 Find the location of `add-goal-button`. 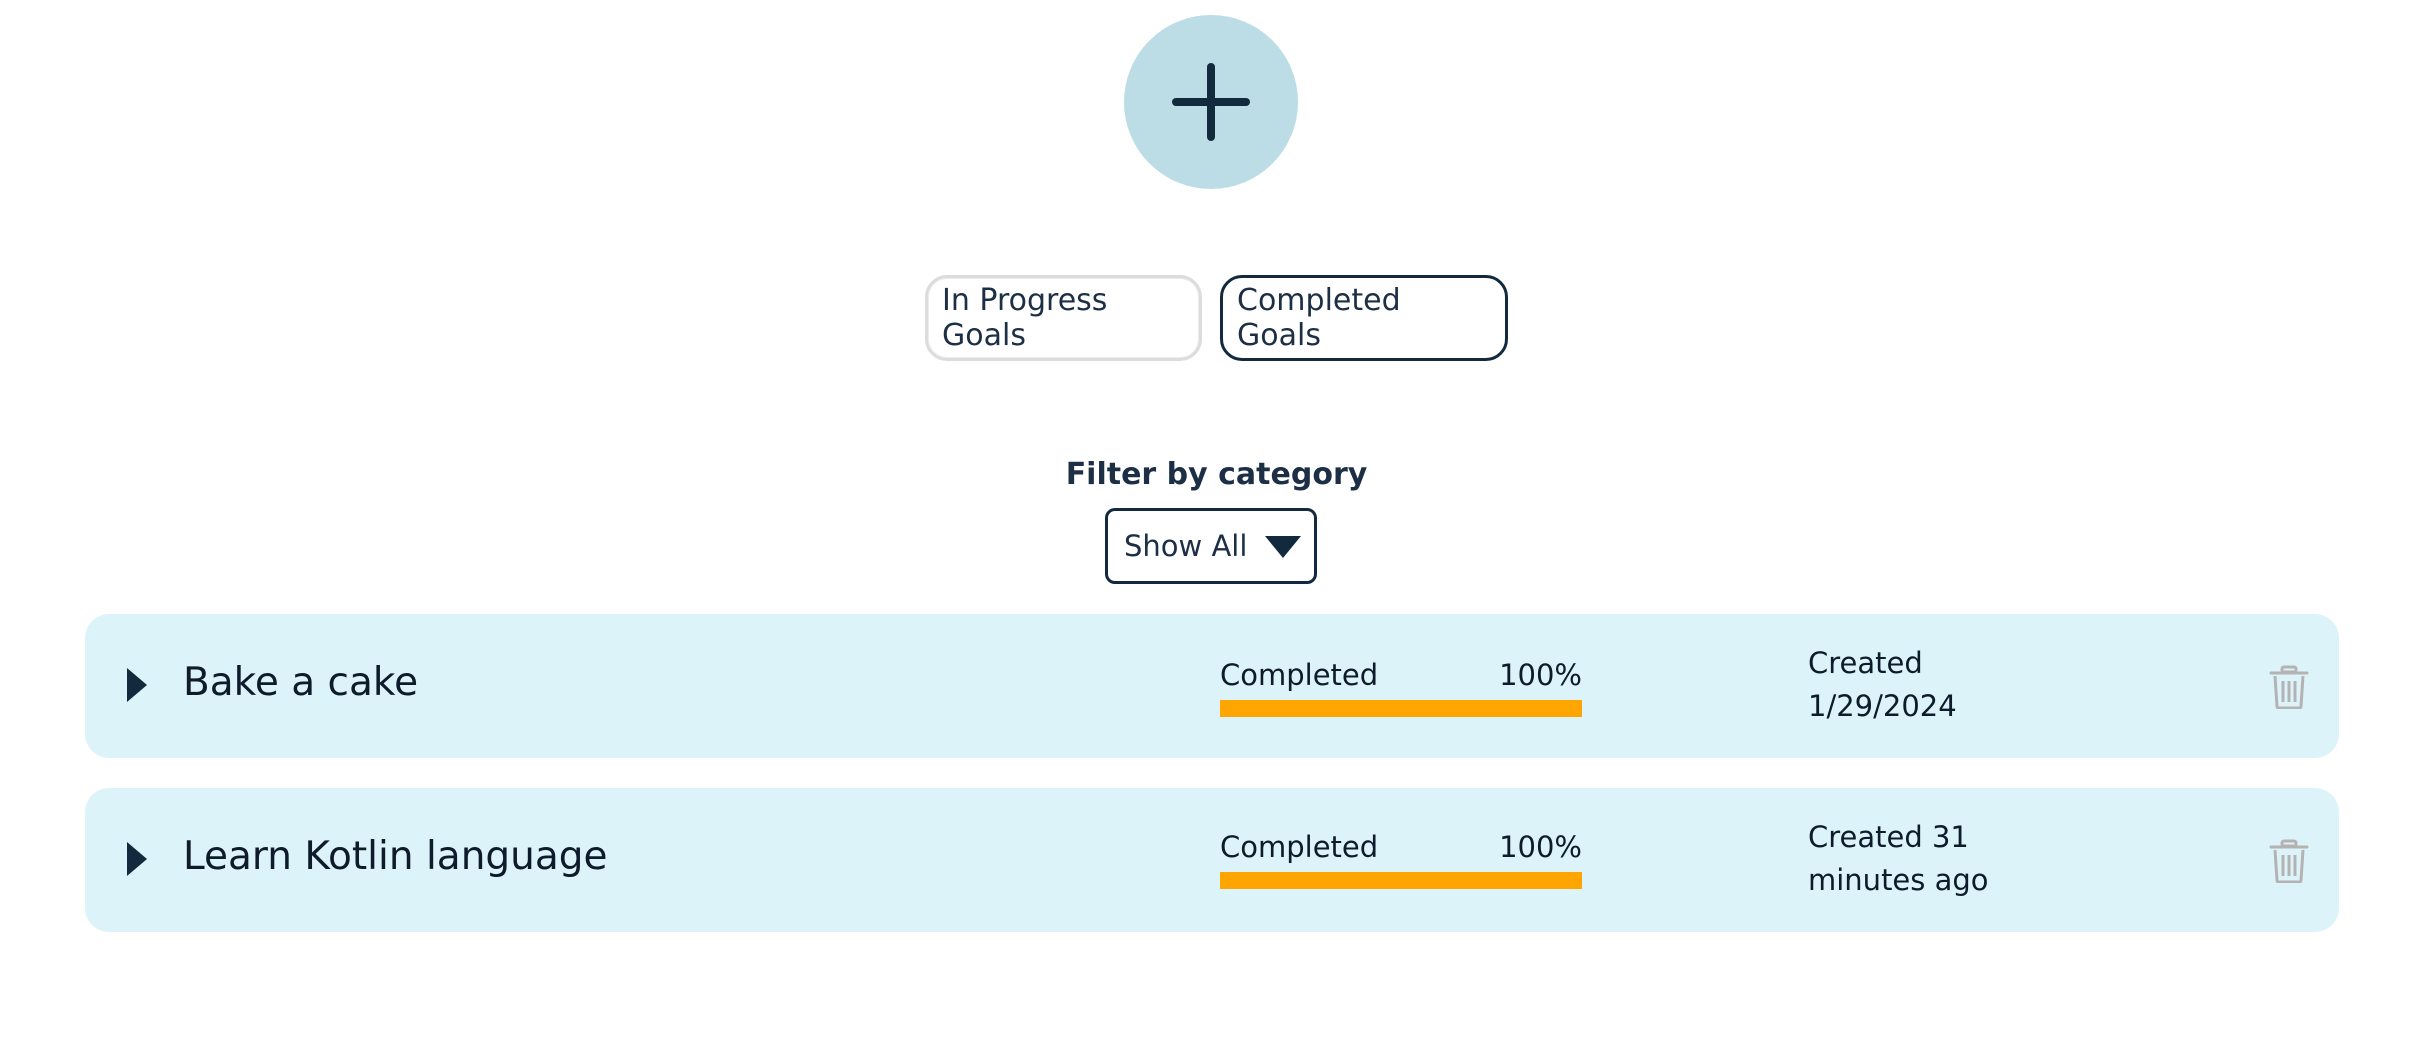

add-goal-button is located at coordinates (1211, 102).